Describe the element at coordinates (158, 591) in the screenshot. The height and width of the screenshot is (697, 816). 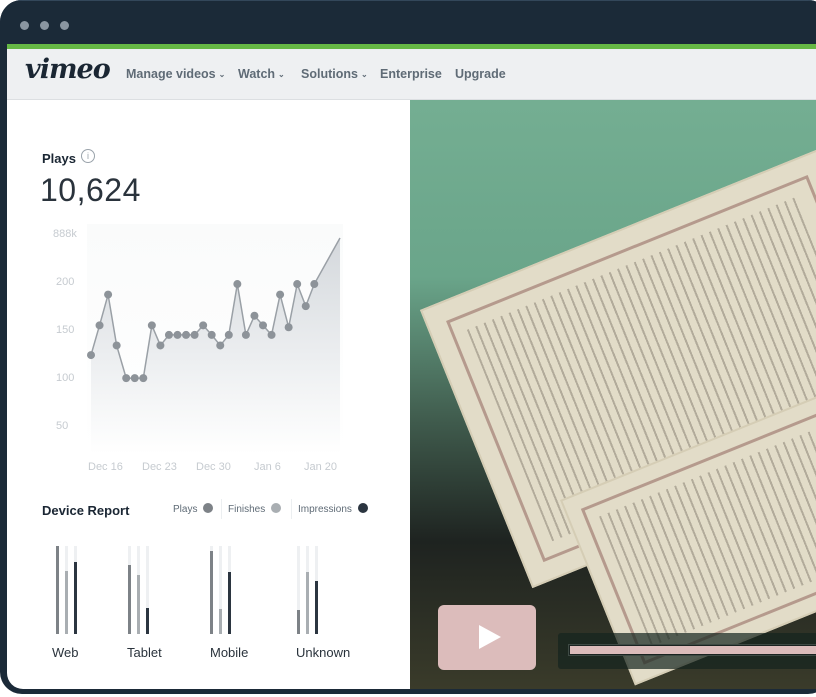
I see `device-group-tablet` at that location.